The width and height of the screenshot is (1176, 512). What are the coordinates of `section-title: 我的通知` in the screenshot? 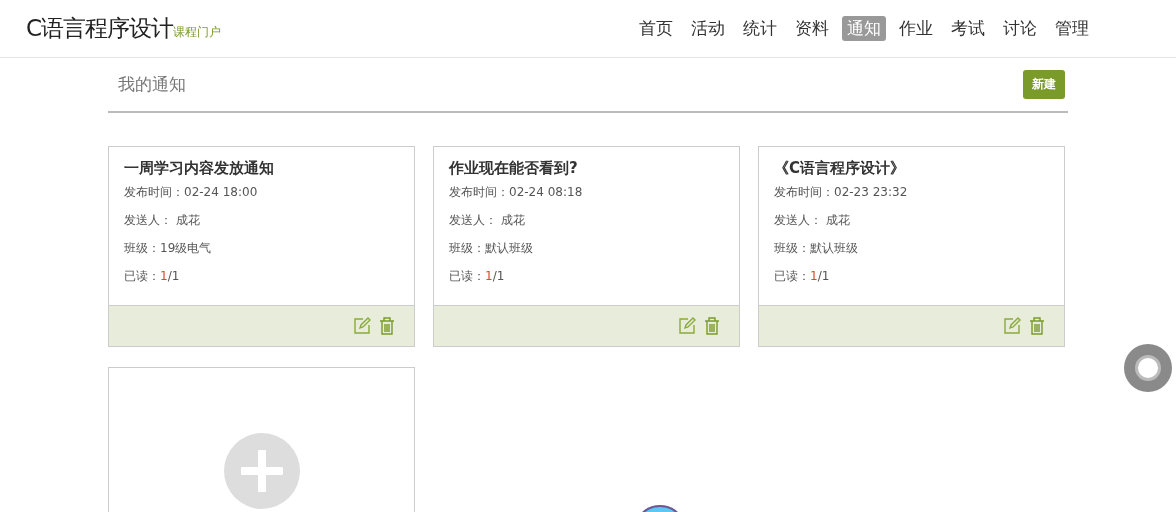 It's located at (152, 84).